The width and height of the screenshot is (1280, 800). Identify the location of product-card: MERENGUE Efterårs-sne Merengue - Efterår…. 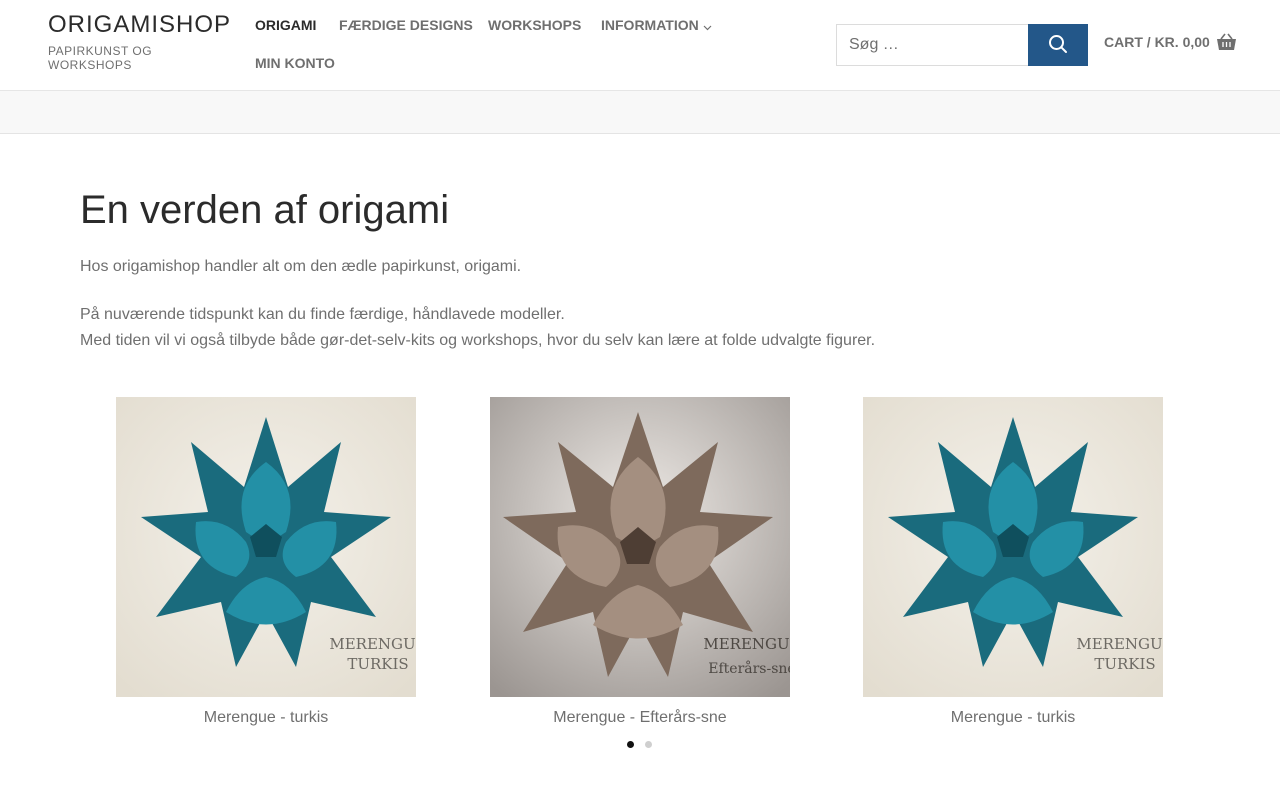
(640, 562).